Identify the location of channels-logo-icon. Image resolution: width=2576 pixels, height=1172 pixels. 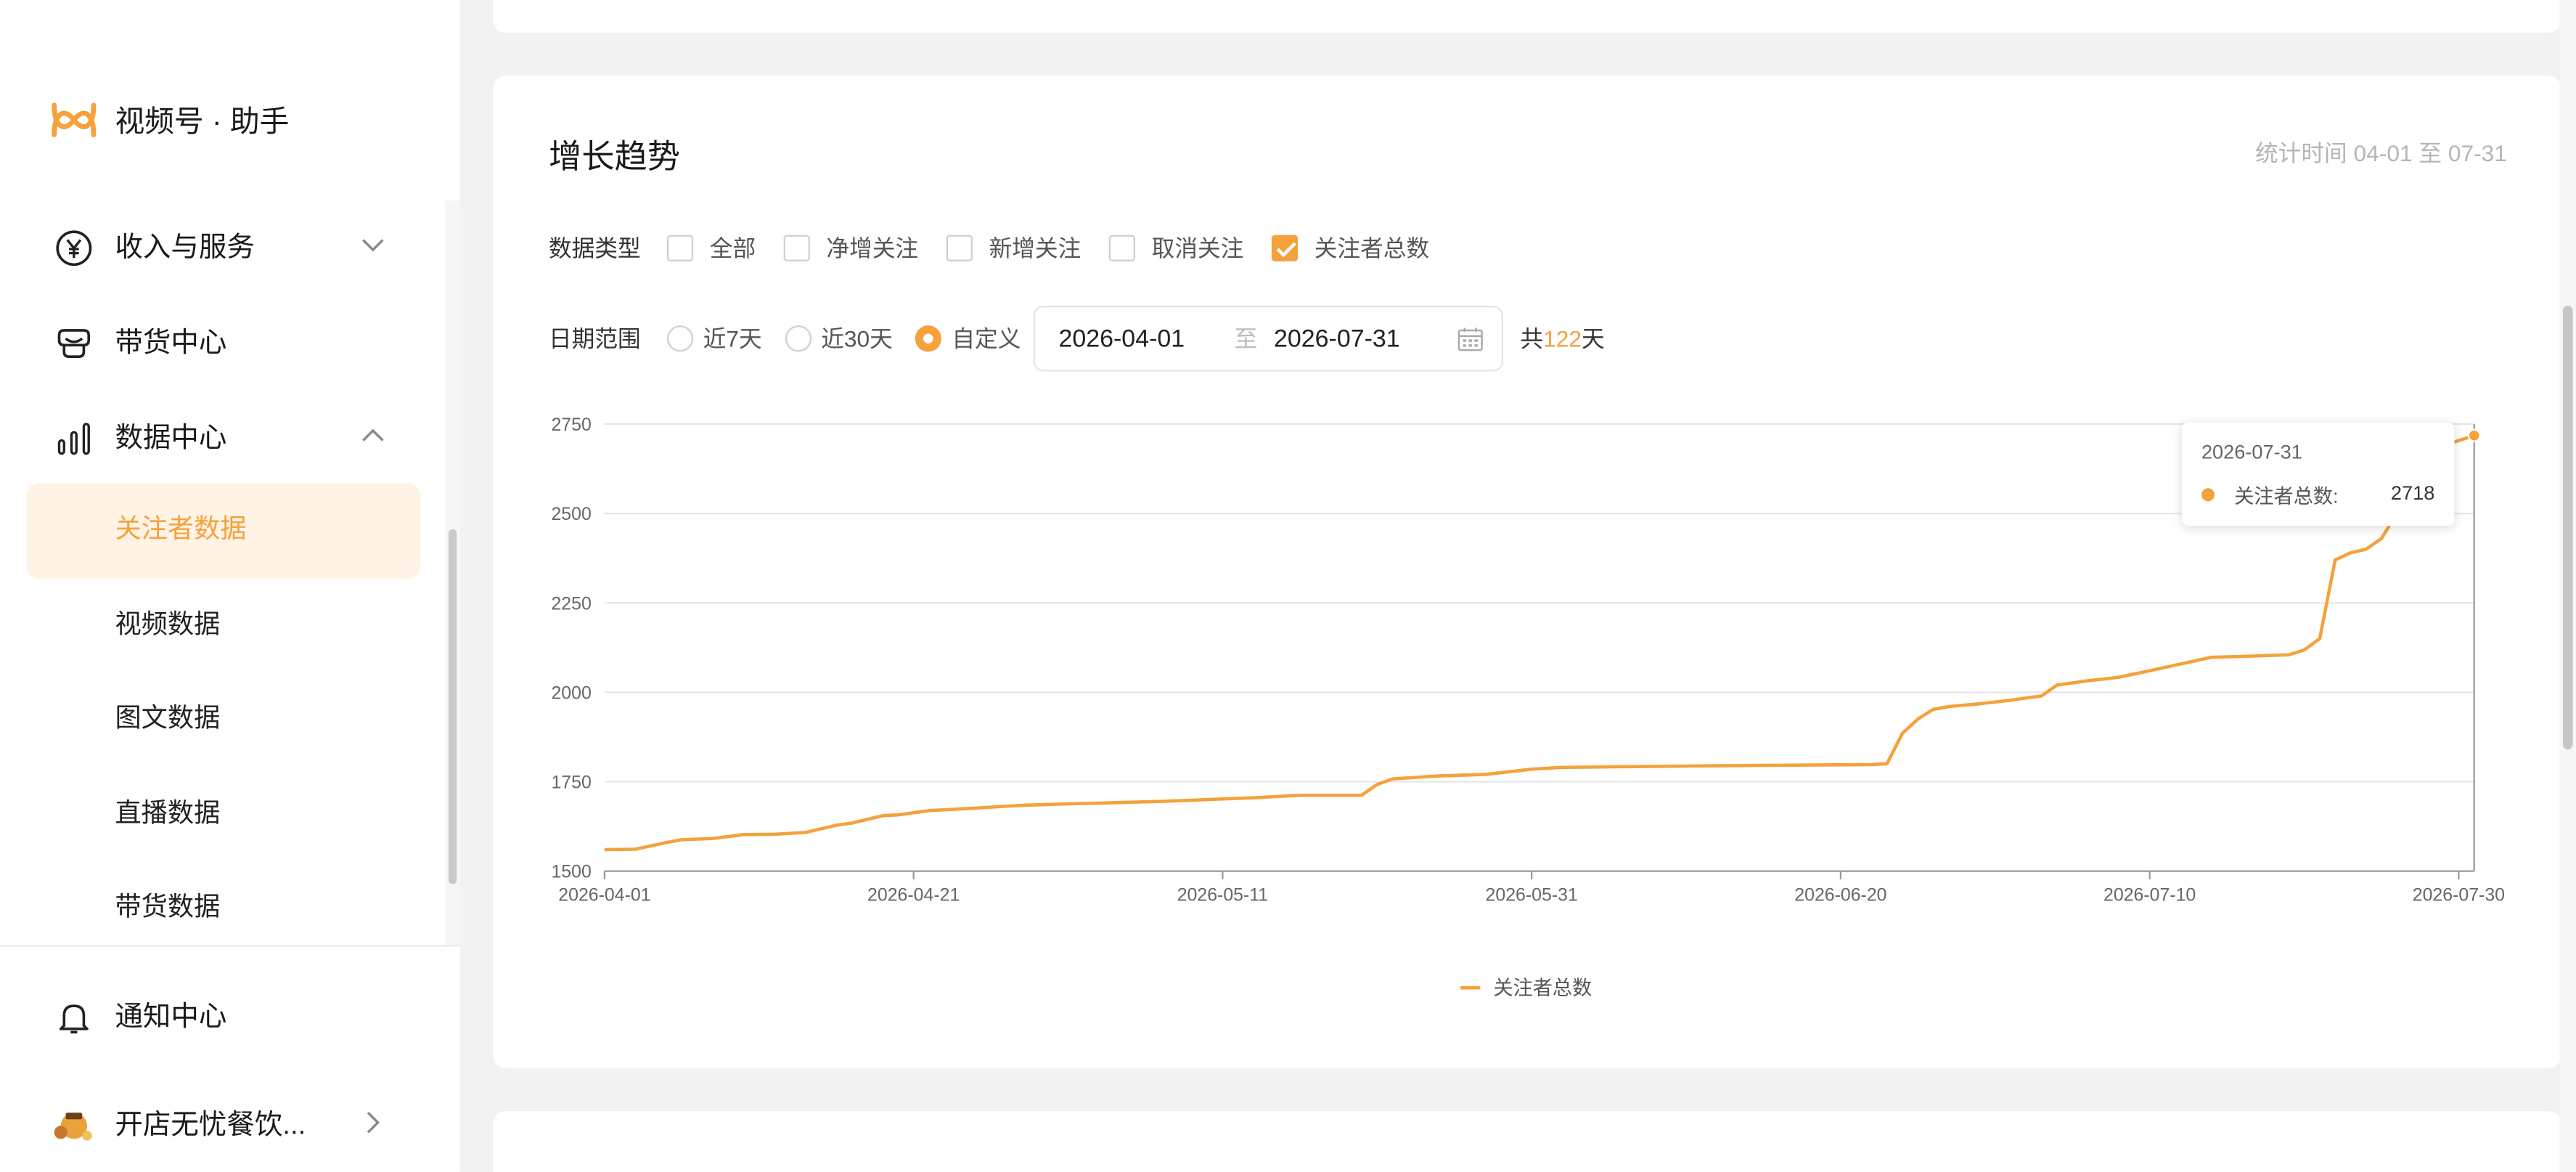
(75, 119).